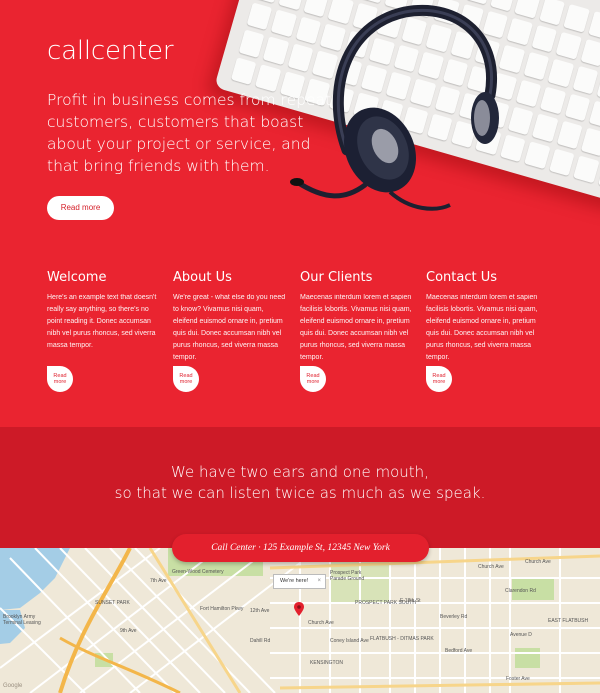 This screenshot has height=693, width=600. What do you see at coordinates (326, 663) in the screenshot?
I see `map-label: KENSINGTON` at bounding box center [326, 663].